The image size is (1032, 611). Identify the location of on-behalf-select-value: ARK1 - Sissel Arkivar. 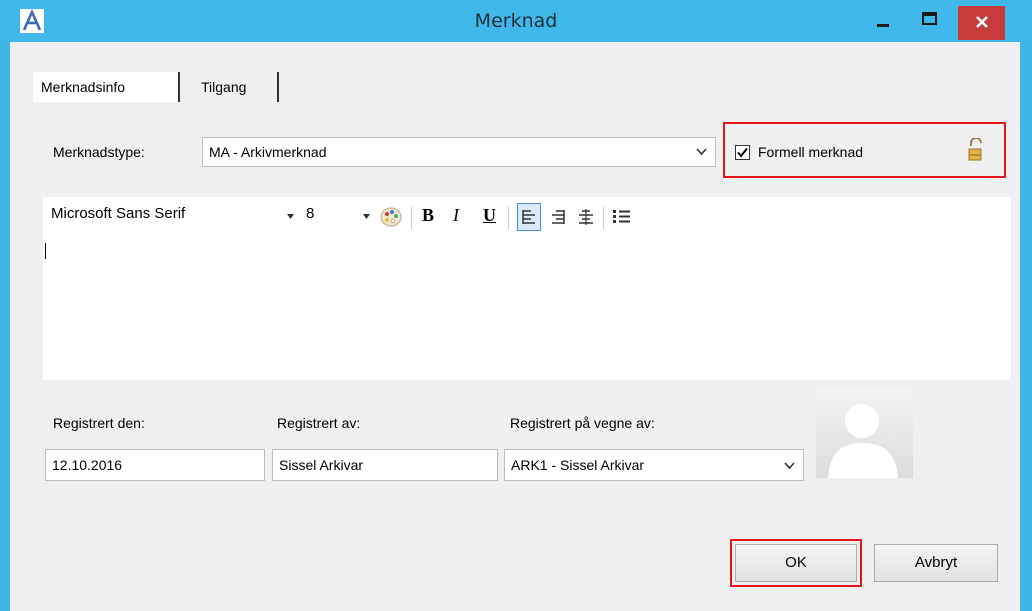
(578, 465).